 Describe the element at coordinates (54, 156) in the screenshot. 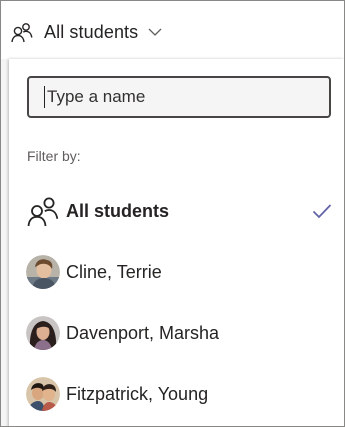

I see `filter-by-label: Filter by:` at that location.